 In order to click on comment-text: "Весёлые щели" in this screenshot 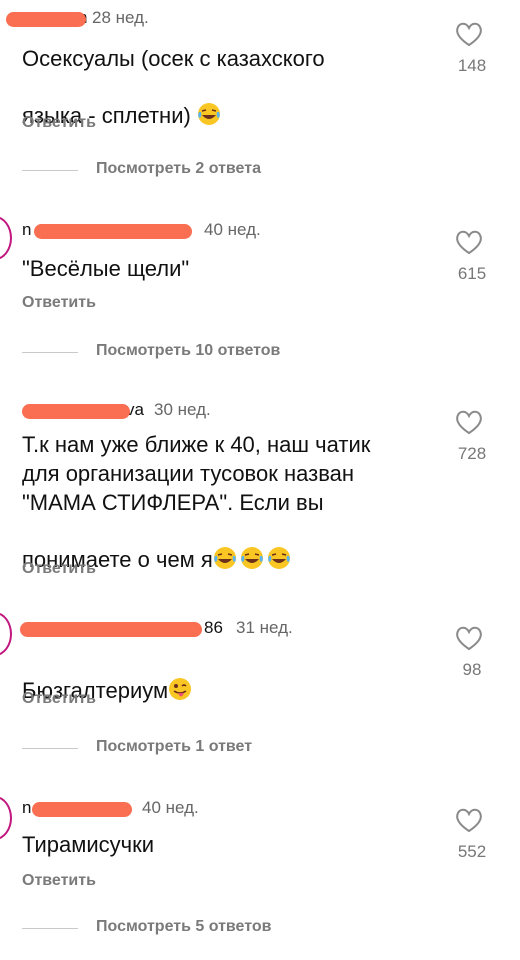, I will do `click(106, 268)`.